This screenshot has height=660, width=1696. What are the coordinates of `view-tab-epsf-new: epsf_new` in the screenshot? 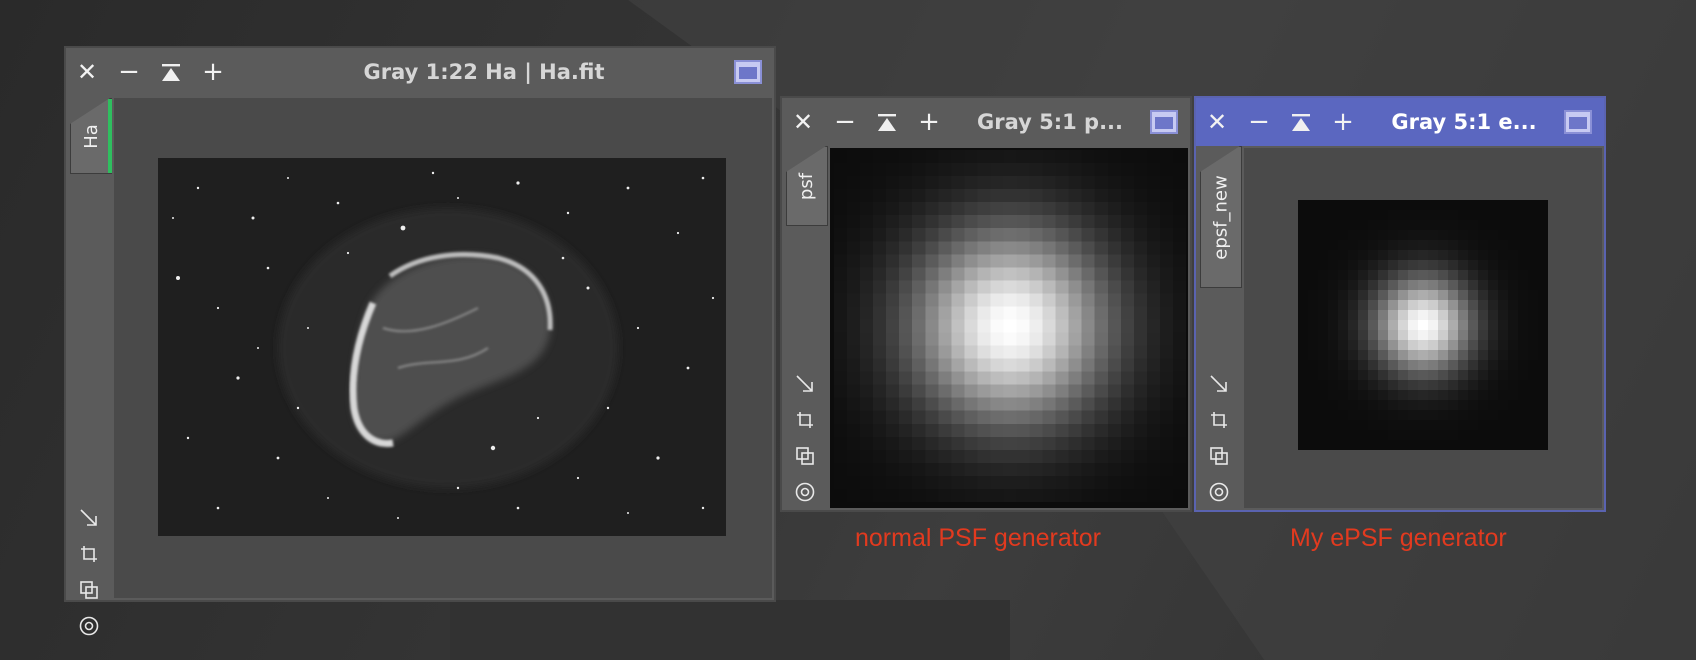 It's located at (1221, 217).